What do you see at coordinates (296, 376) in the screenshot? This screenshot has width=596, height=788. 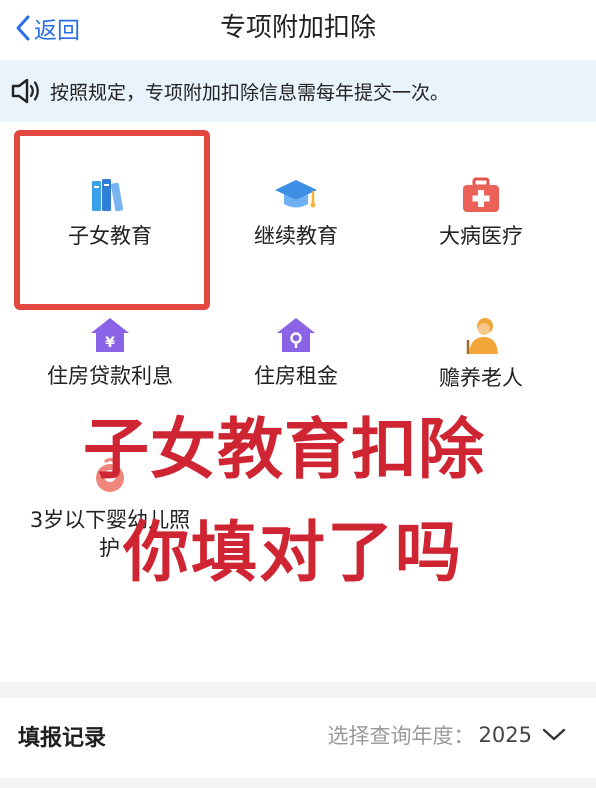 I see `item-label: 住房租金` at bounding box center [296, 376].